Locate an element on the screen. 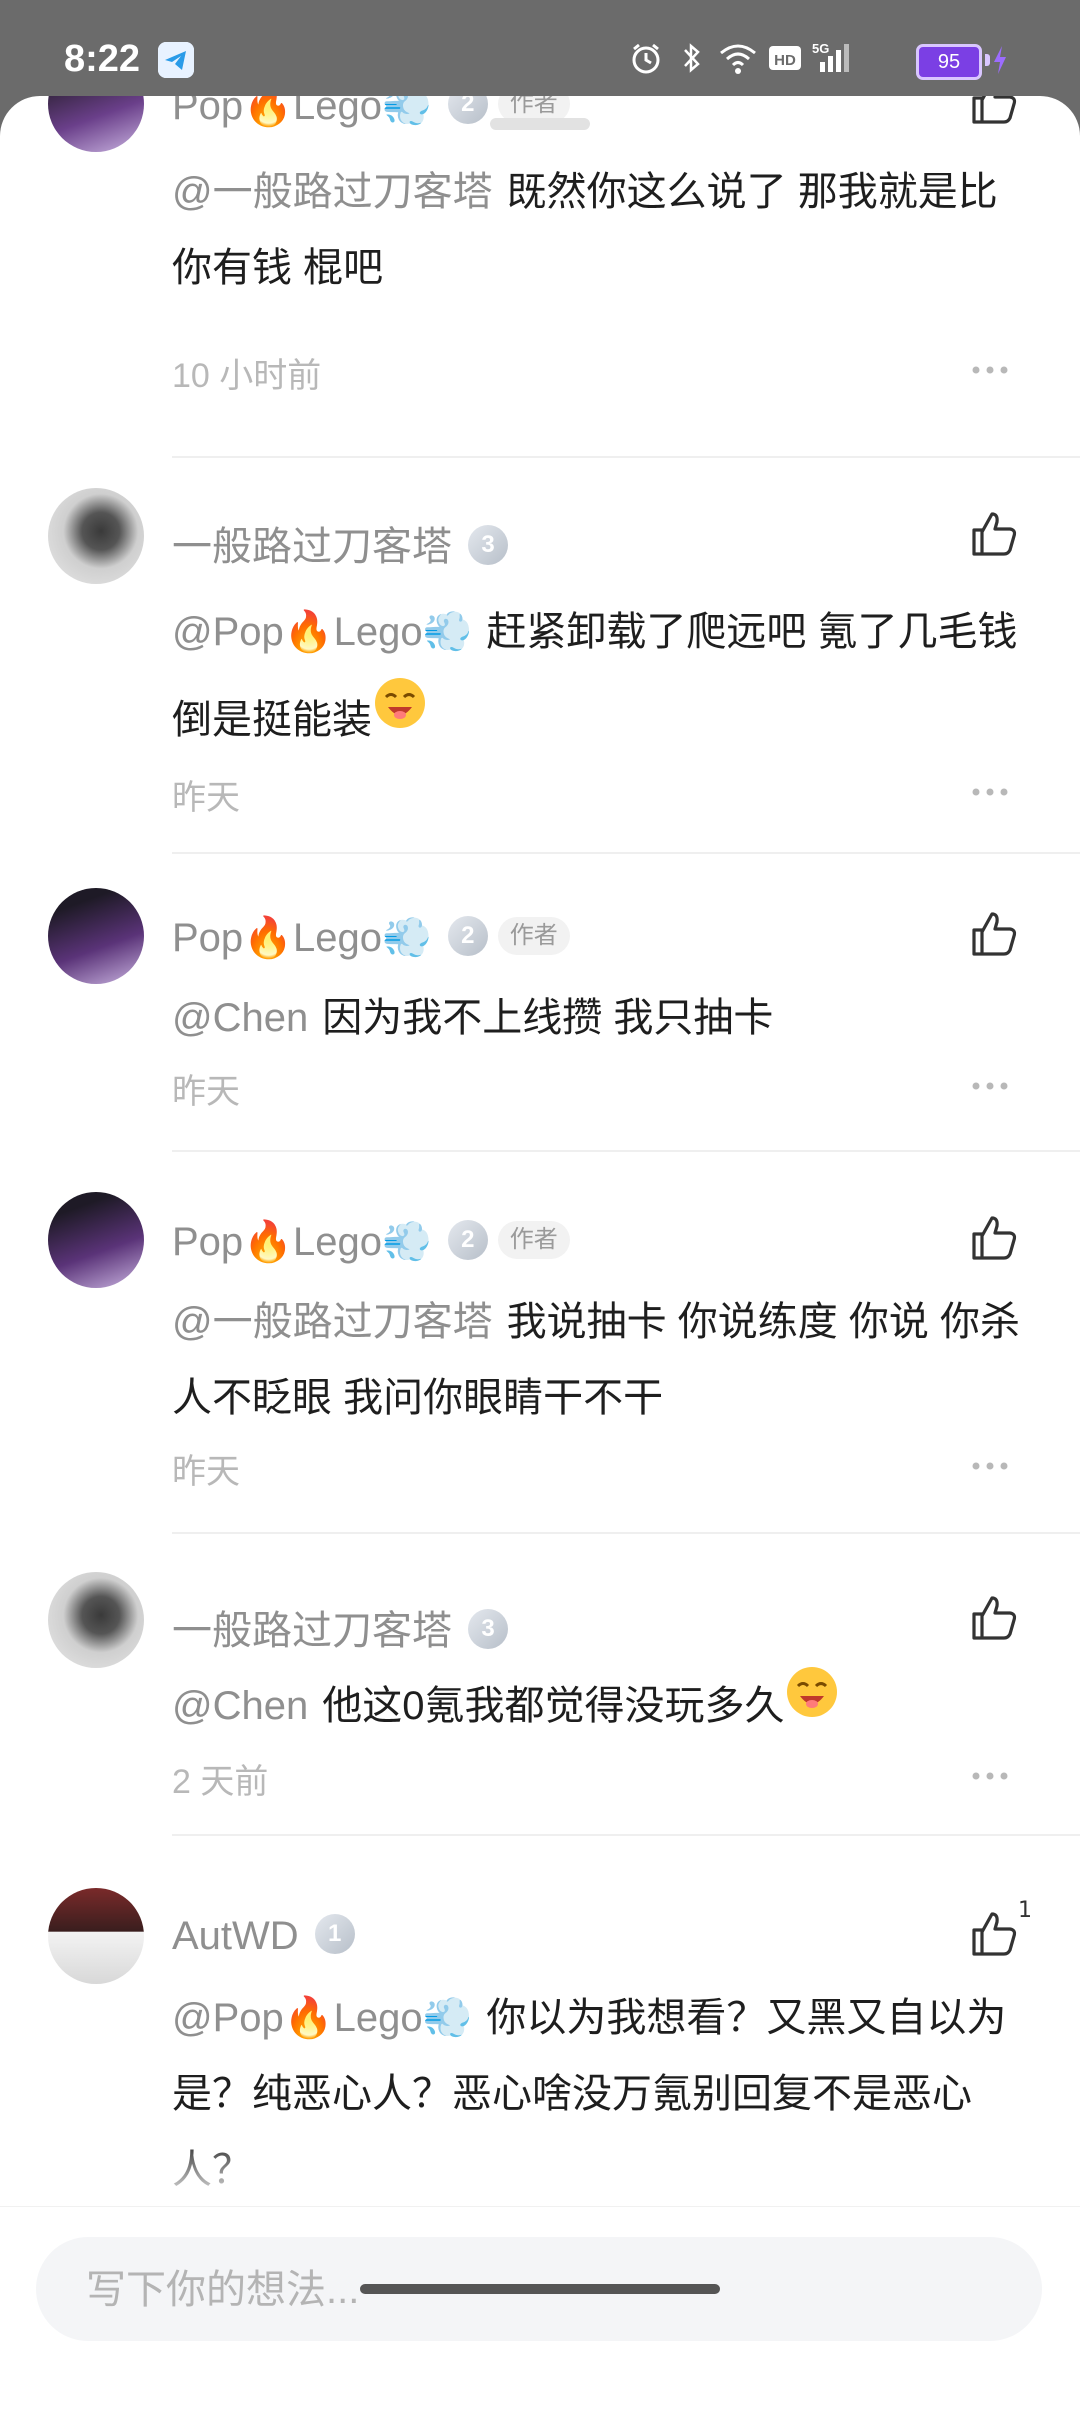  comment-time: 10 小时前 is located at coordinates (247, 376).